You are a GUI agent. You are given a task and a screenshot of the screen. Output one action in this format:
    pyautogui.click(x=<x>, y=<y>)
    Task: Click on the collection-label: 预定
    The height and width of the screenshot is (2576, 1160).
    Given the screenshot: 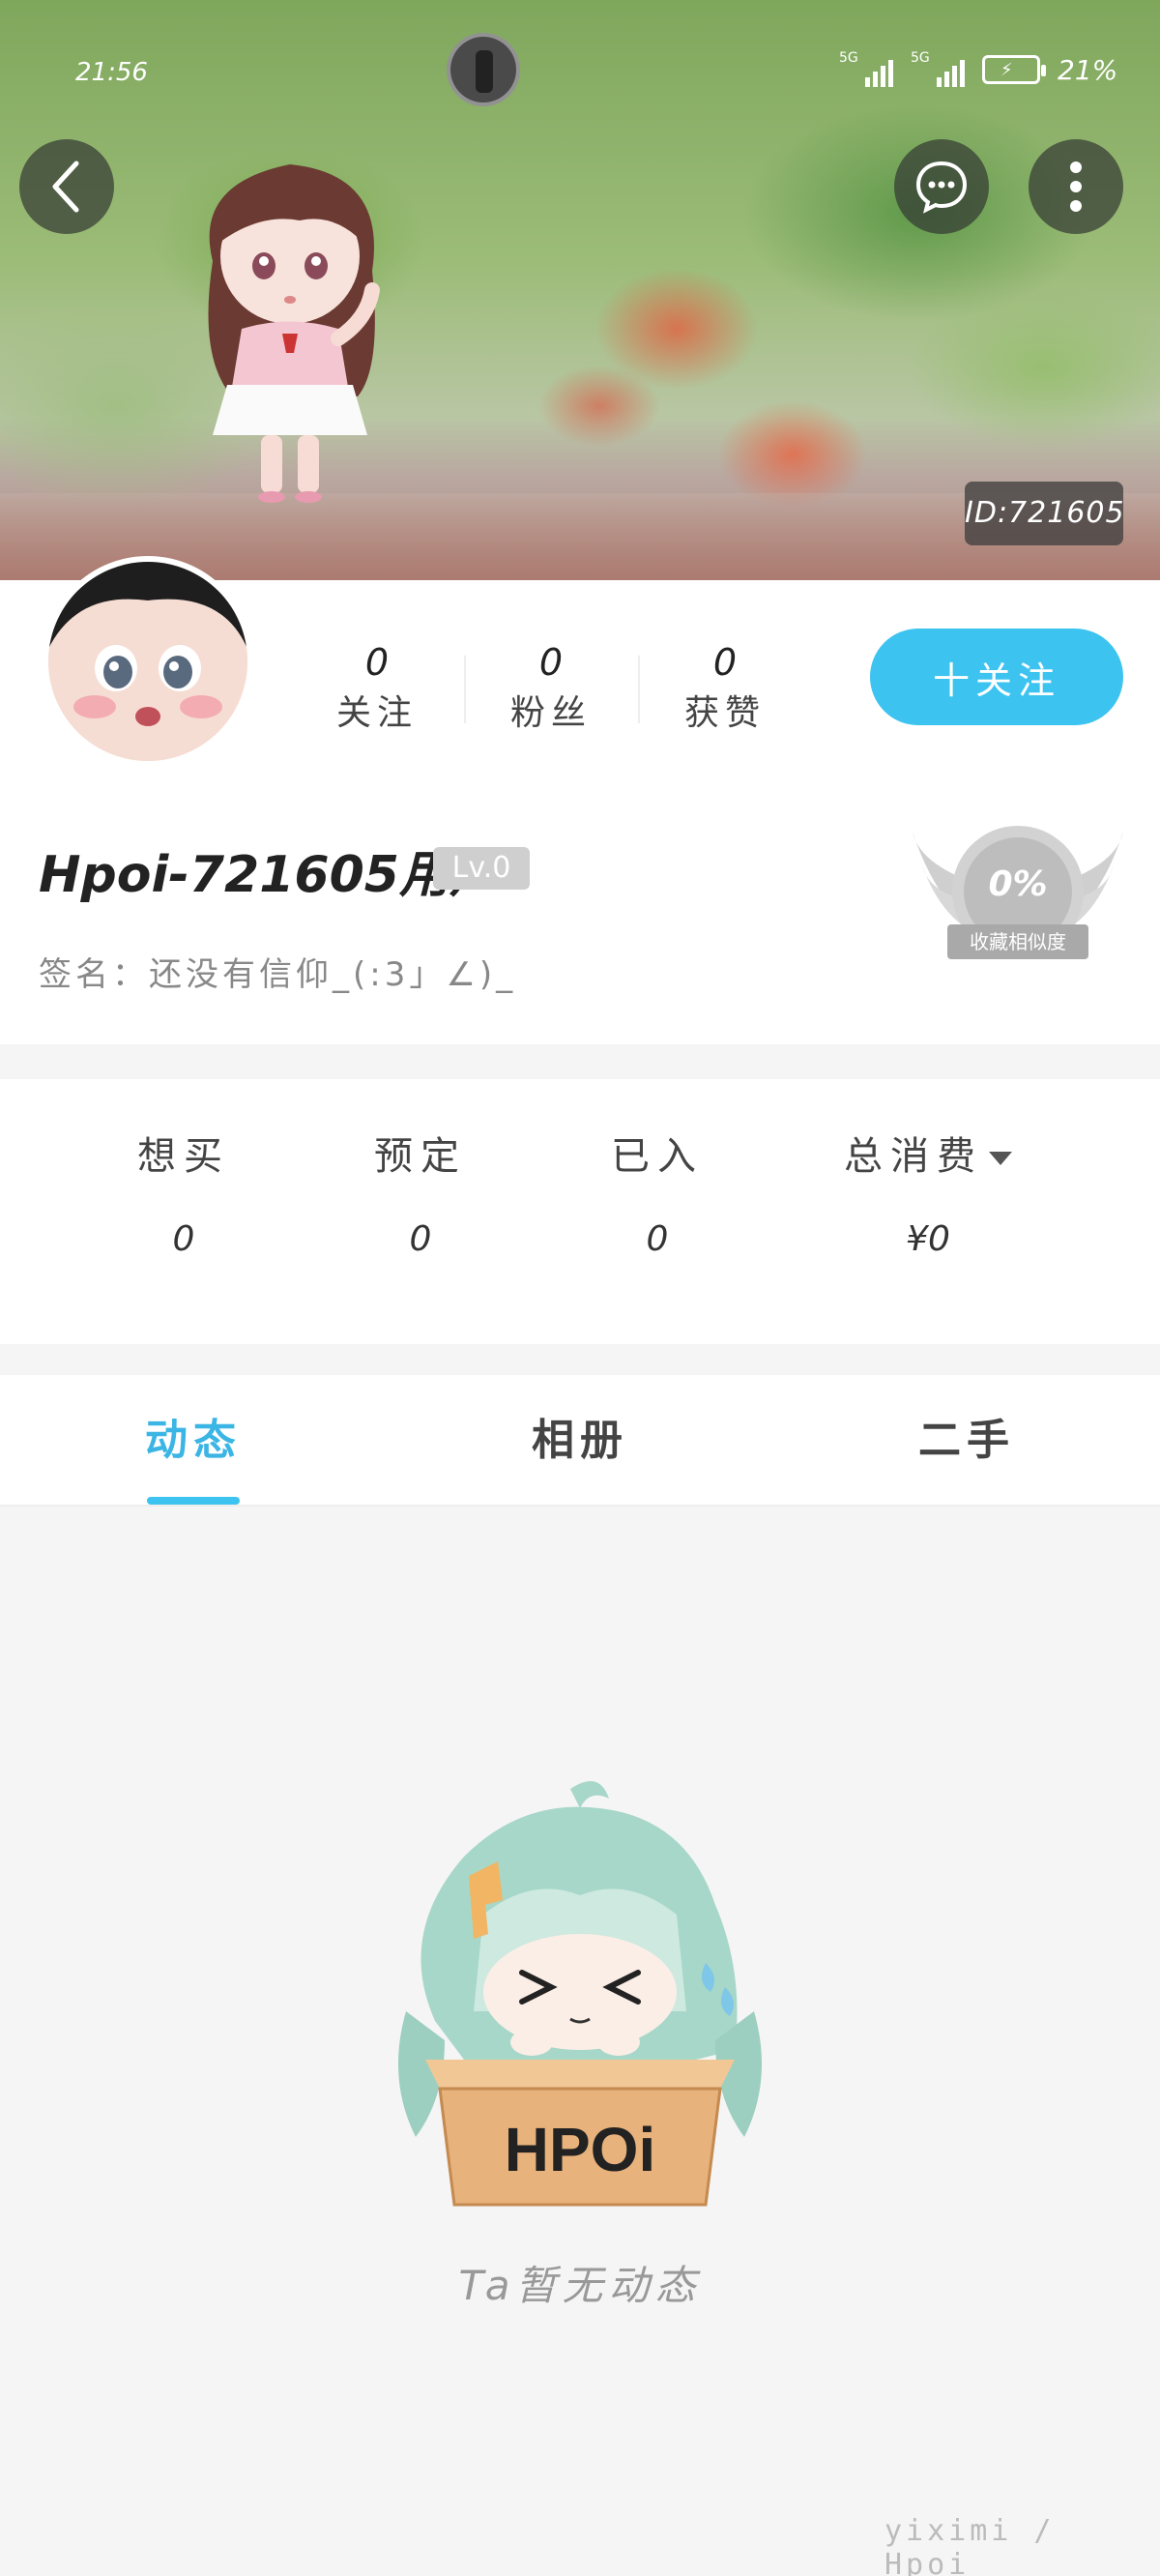 What is the action you would take?
    pyautogui.click(x=421, y=1156)
    